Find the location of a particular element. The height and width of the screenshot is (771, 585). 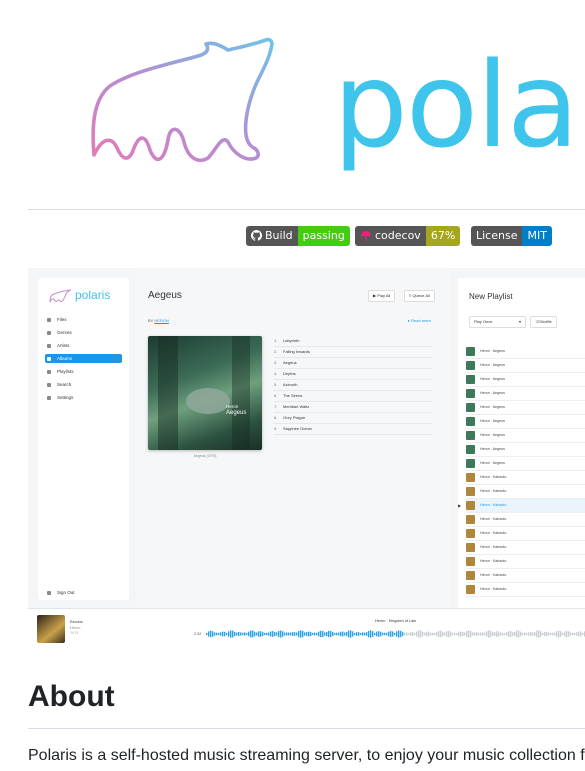

build-badge: Build passing is located at coordinates (298, 236).